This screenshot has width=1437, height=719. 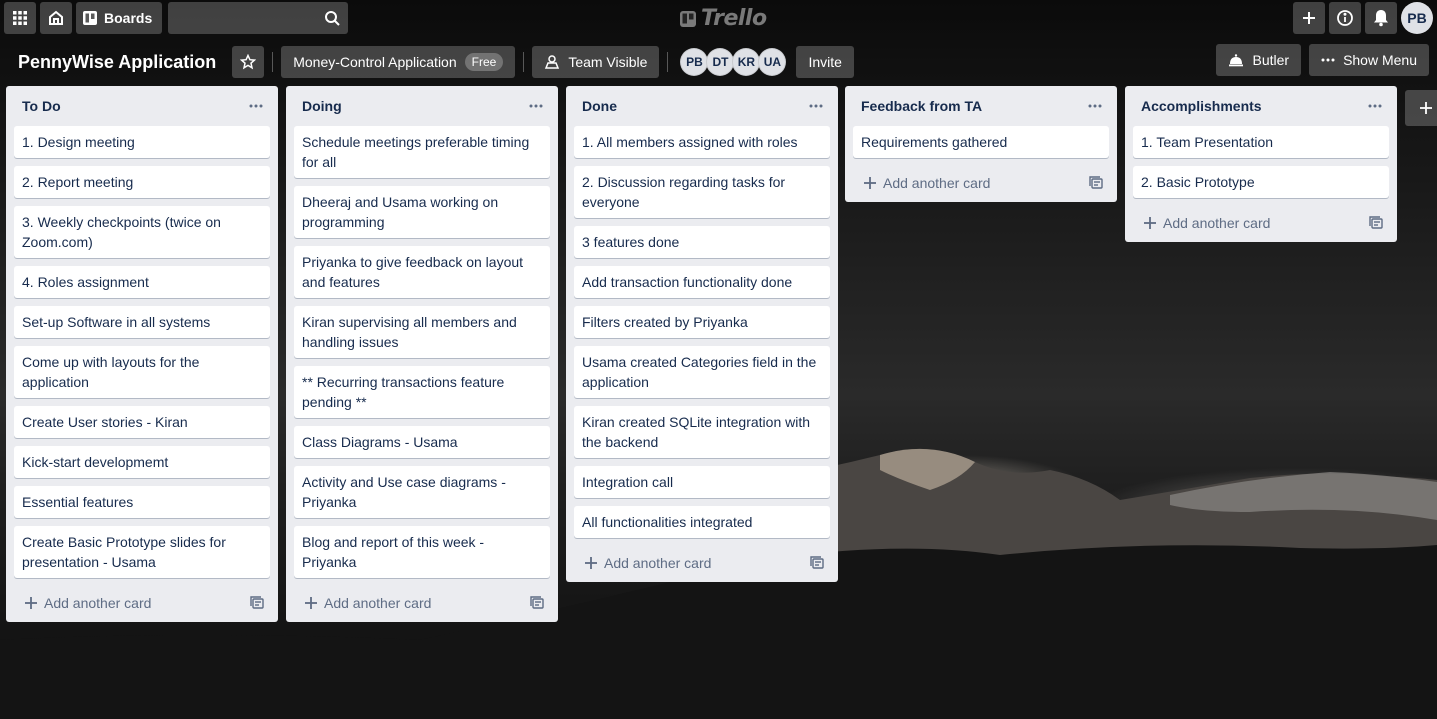 What do you see at coordinates (273, 62) in the screenshot?
I see `header-divider` at bounding box center [273, 62].